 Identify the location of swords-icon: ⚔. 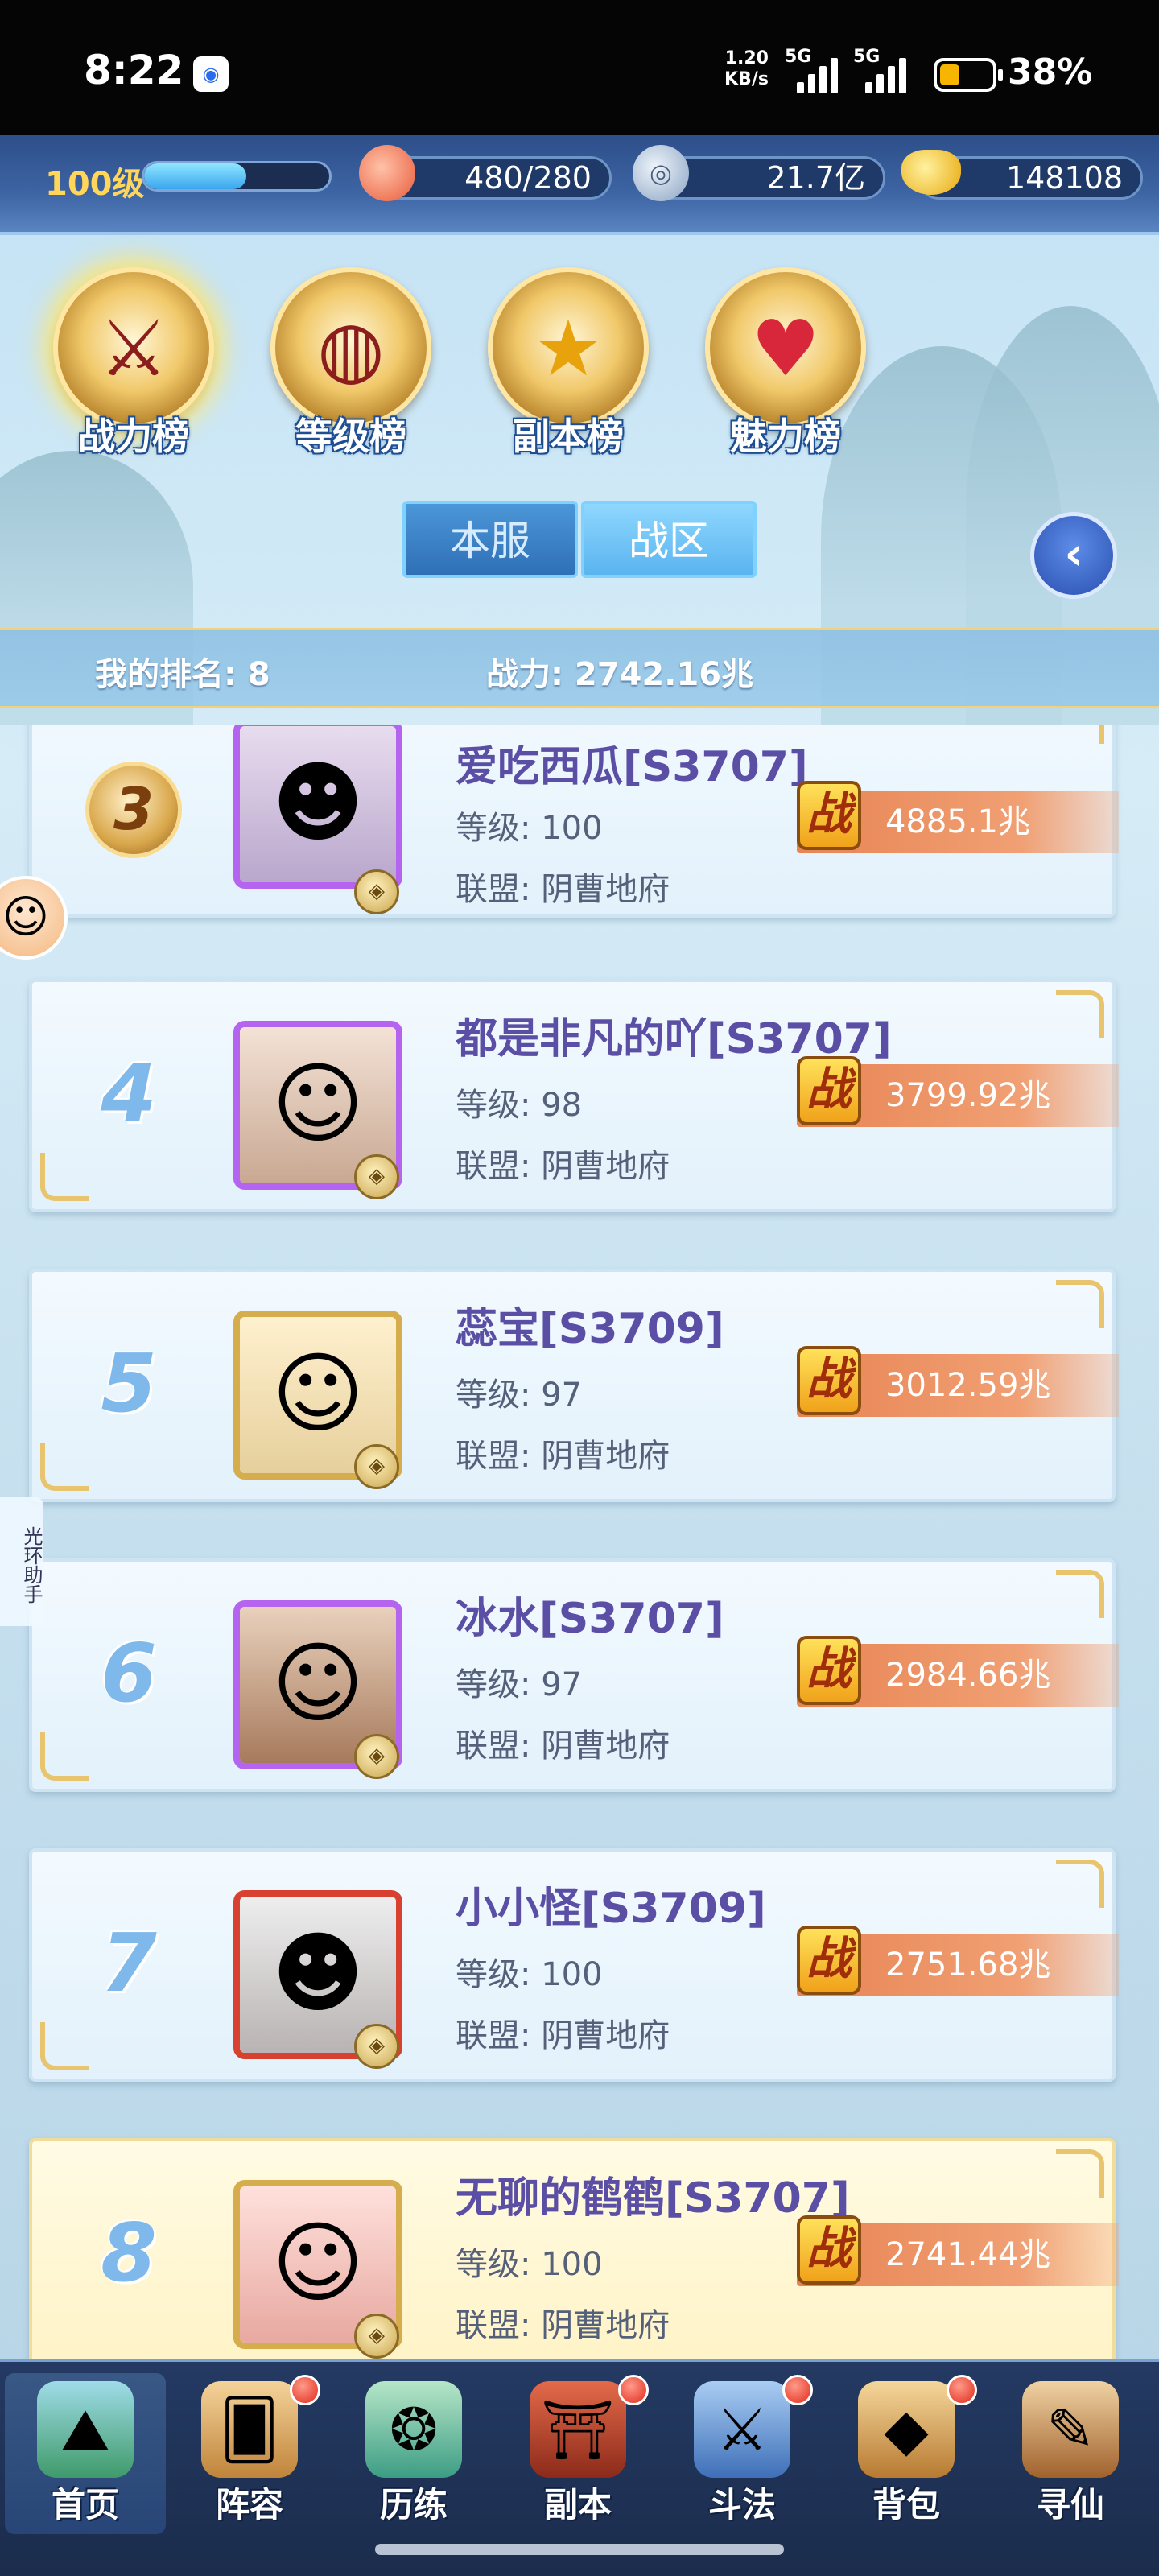
(742, 2429).